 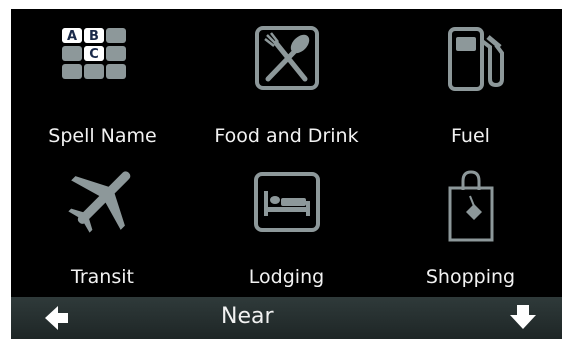 What do you see at coordinates (71, 36) in the screenshot?
I see `key-a: A` at bounding box center [71, 36].